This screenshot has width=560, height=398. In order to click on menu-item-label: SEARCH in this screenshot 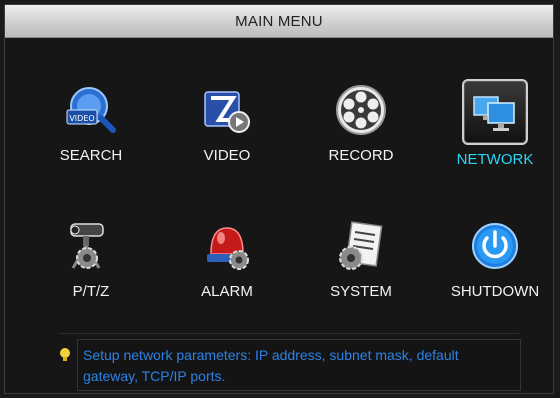, I will do `click(91, 155)`.